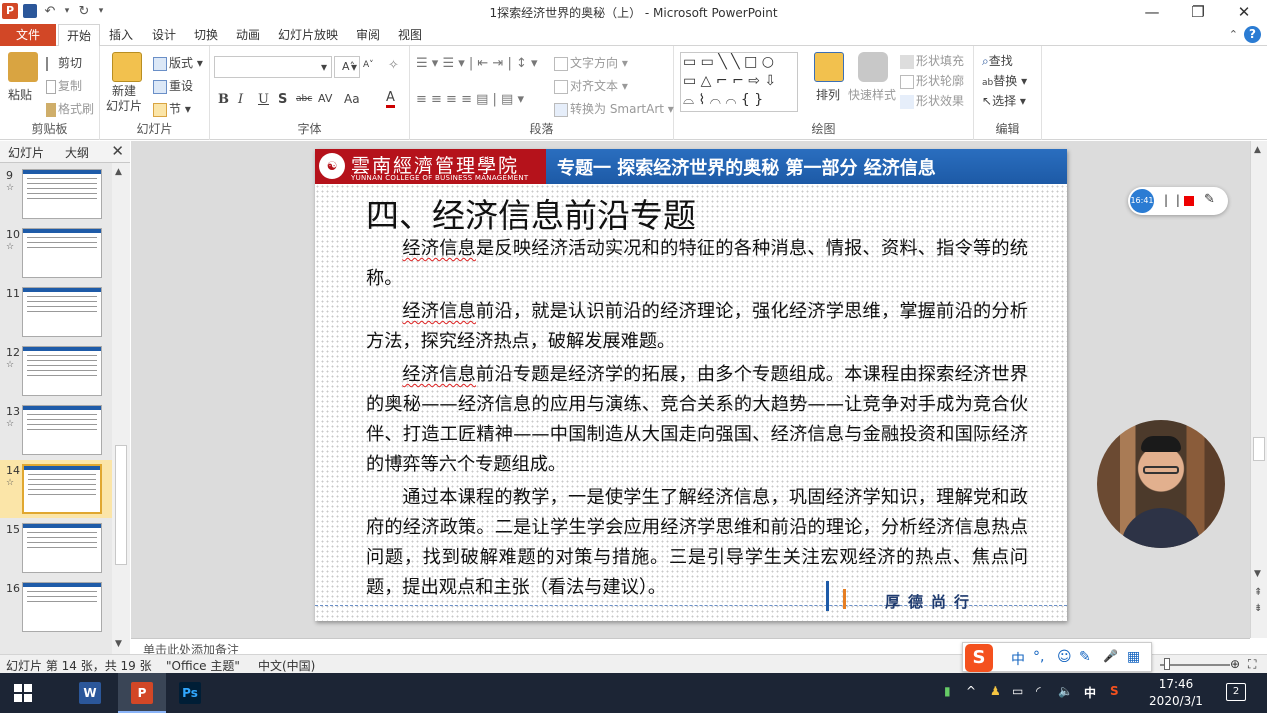 This screenshot has height=713, width=1267. Describe the element at coordinates (223, 99) in the screenshot. I see `bold-button: B` at that location.